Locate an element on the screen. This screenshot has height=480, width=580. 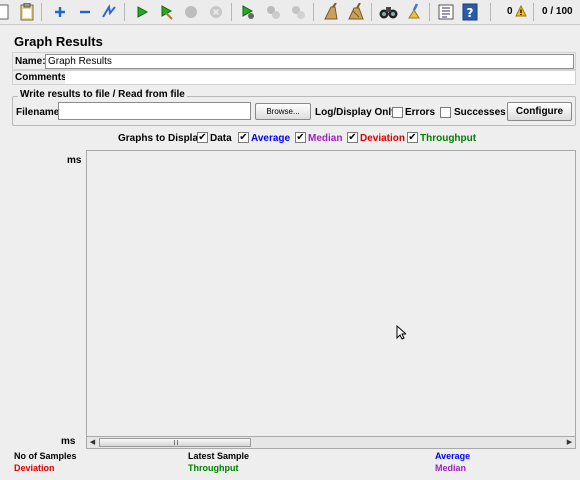
errors-checkbox is located at coordinates (397, 112).